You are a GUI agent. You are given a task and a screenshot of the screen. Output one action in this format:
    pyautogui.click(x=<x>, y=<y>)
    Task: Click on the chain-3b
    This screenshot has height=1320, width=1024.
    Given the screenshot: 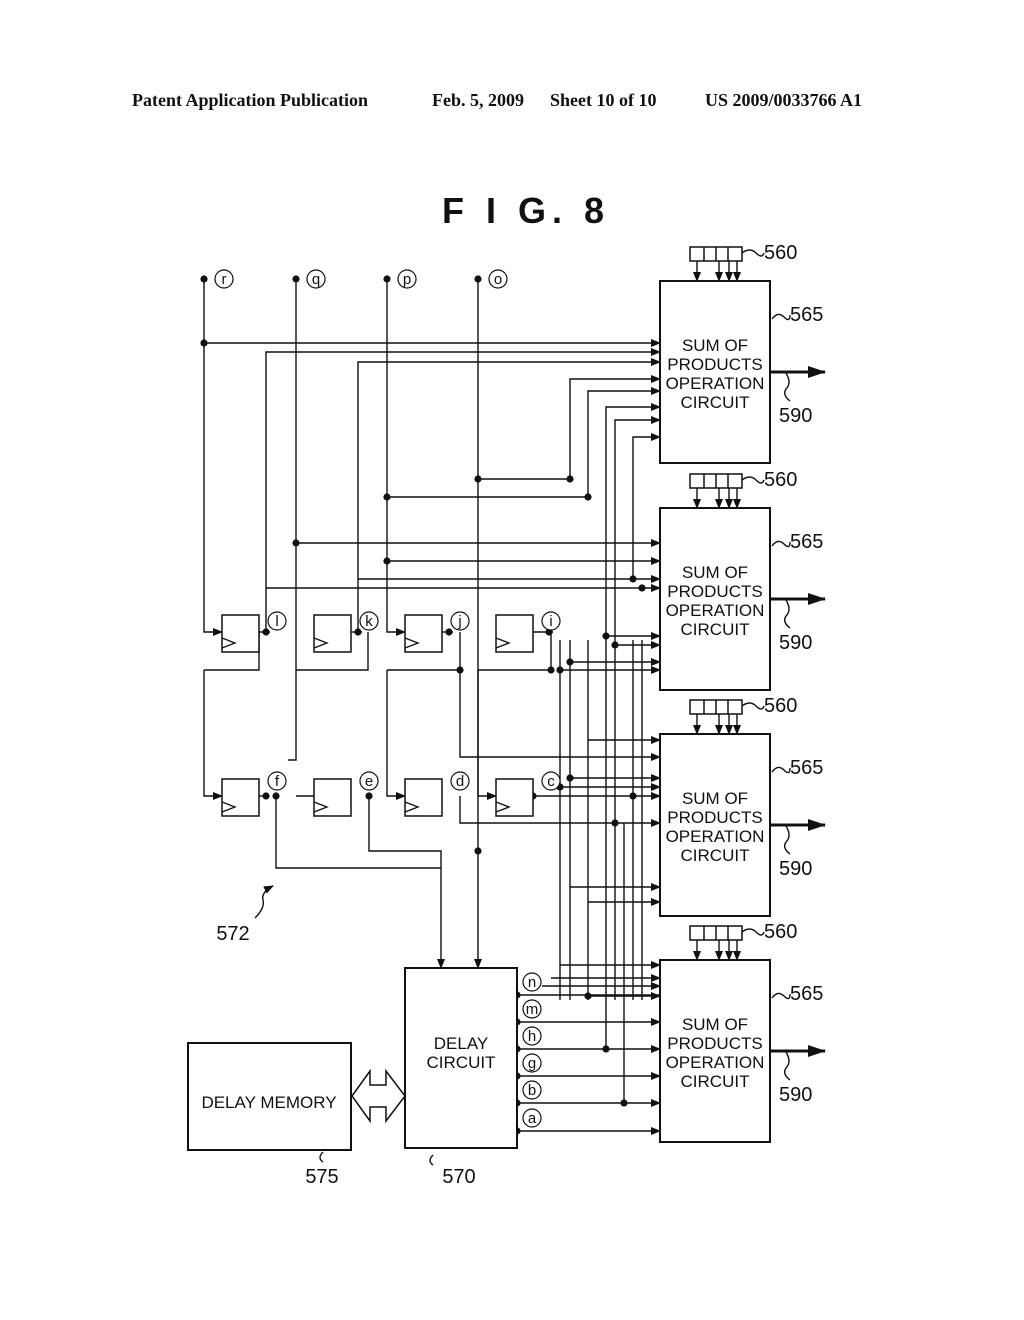 What is the action you would take?
    pyautogui.click(x=396, y=735)
    